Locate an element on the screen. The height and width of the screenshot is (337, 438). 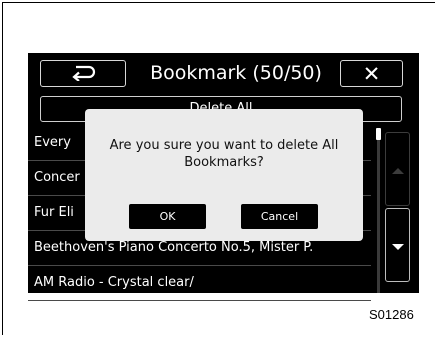
chevron-up-icon is located at coordinates (397, 169).